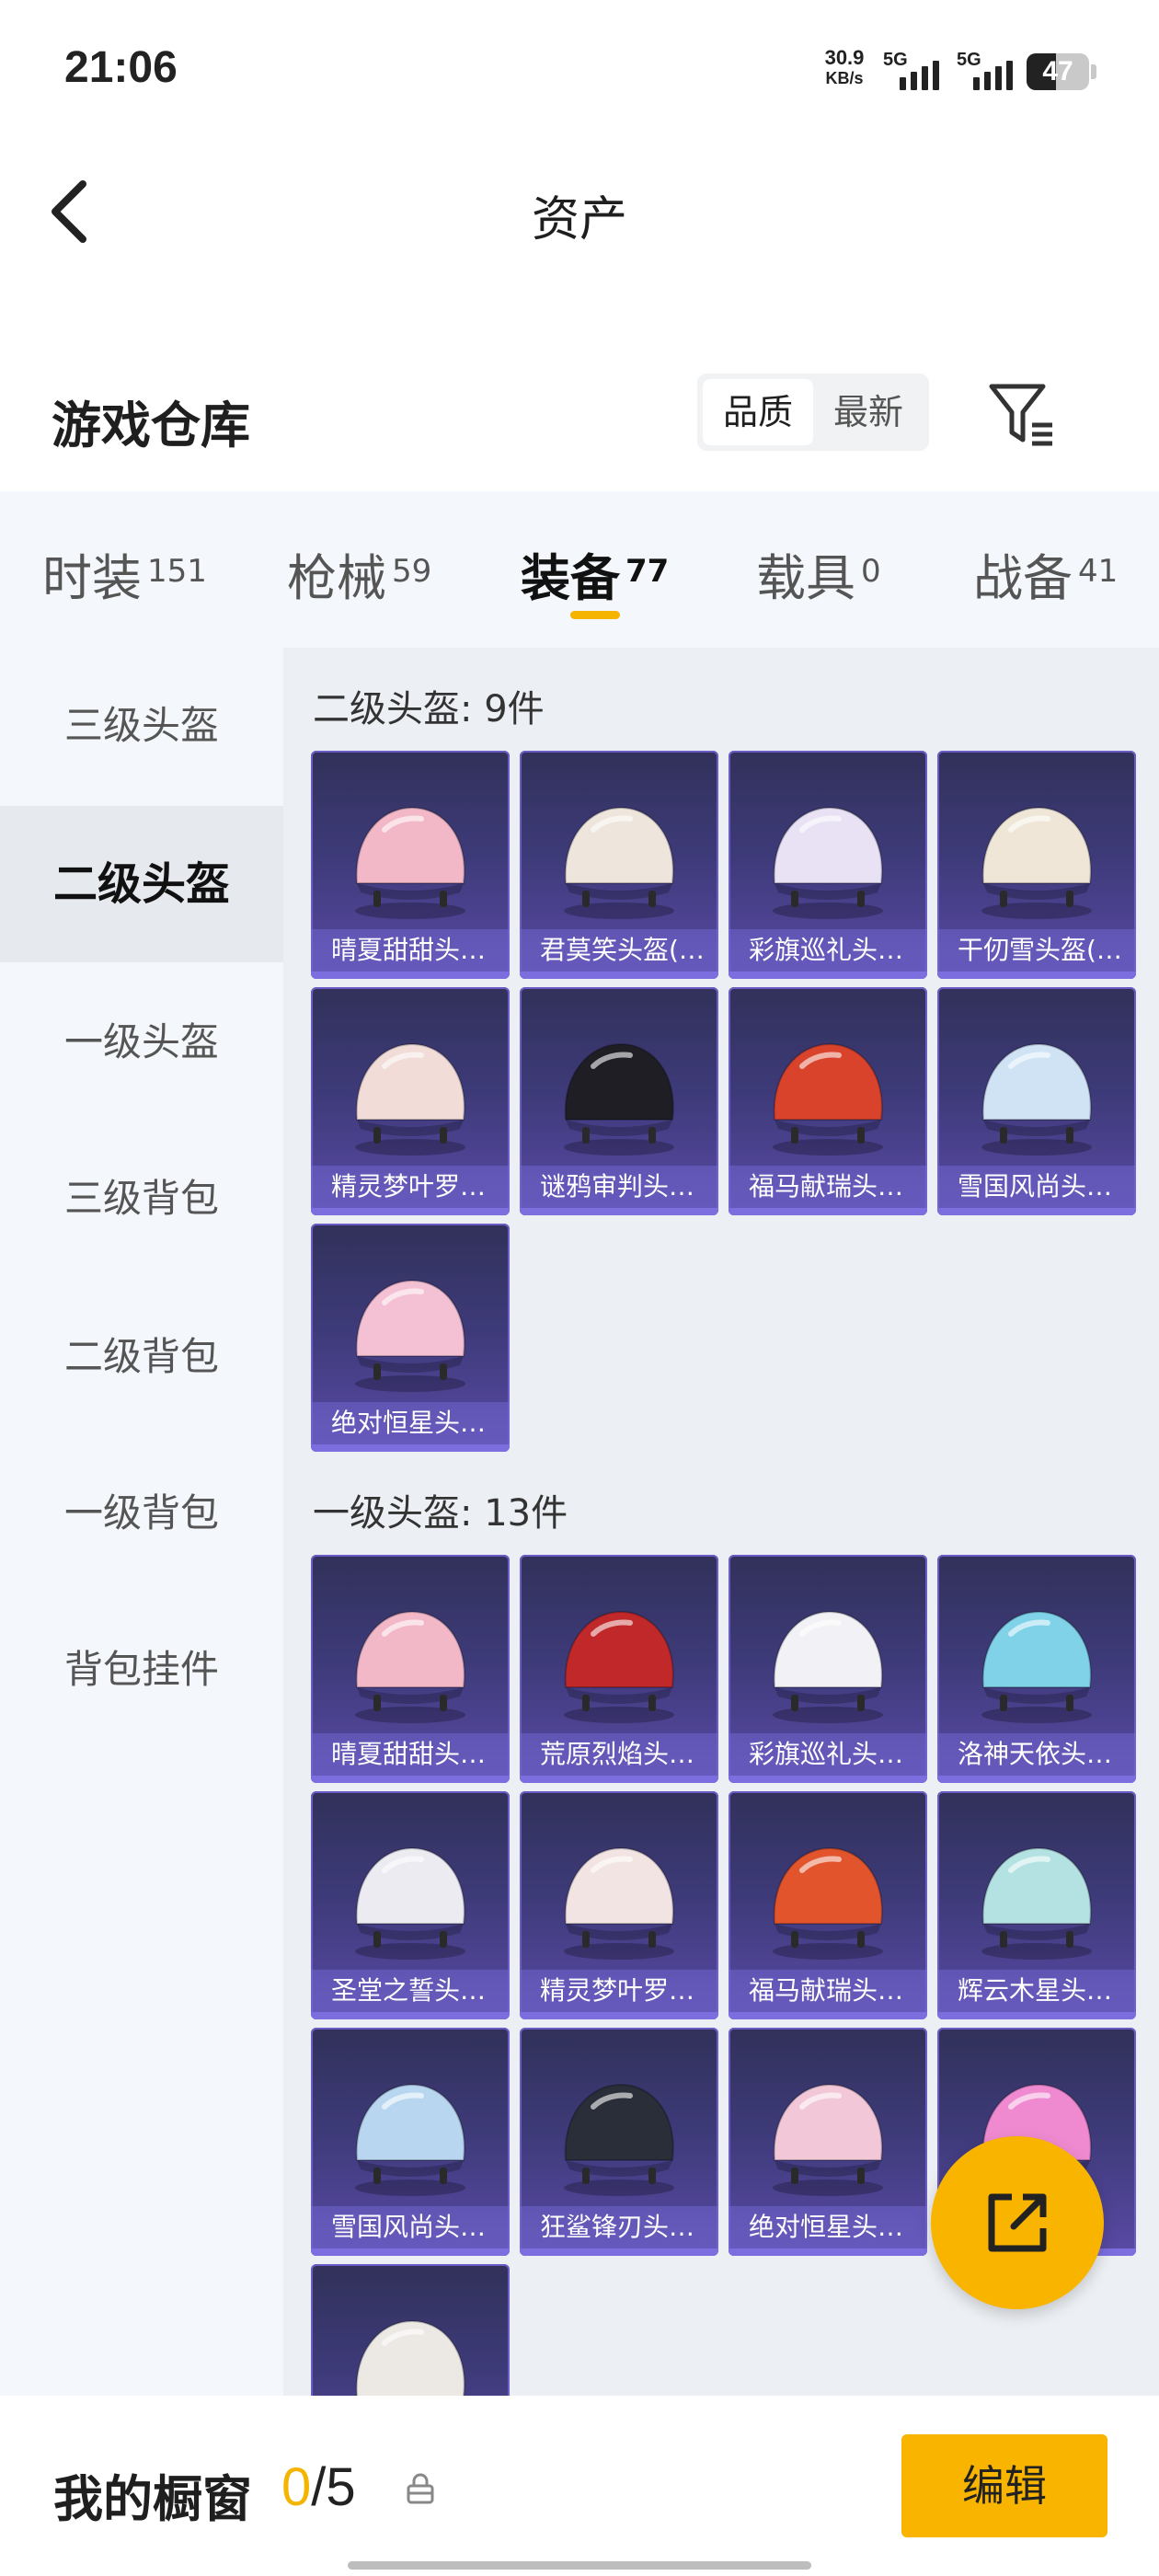 The width and height of the screenshot is (1159, 2576). Describe the element at coordinates (647, 571) in the screenshot. I see `tab-count: 77` at that location.